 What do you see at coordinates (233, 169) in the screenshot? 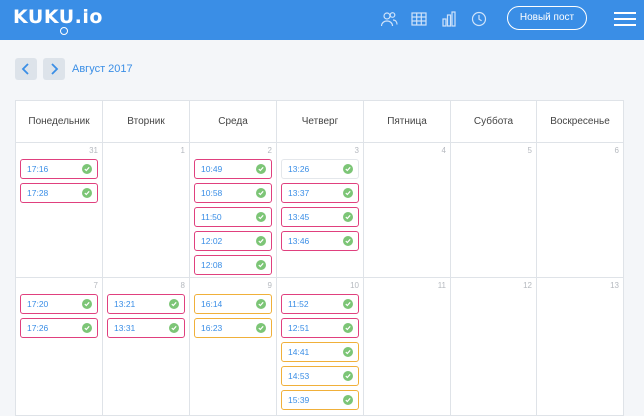
I see `scheduled-post: 10:49` at bounding box center [233, 169].